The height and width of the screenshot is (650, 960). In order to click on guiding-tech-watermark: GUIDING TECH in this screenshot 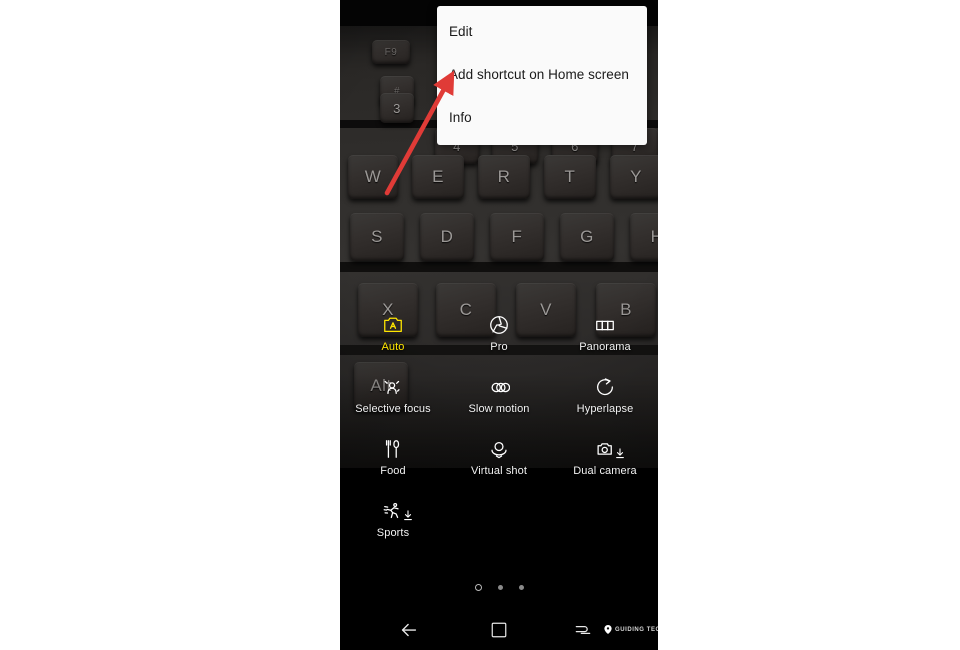, I will do `click(631, 629)`.